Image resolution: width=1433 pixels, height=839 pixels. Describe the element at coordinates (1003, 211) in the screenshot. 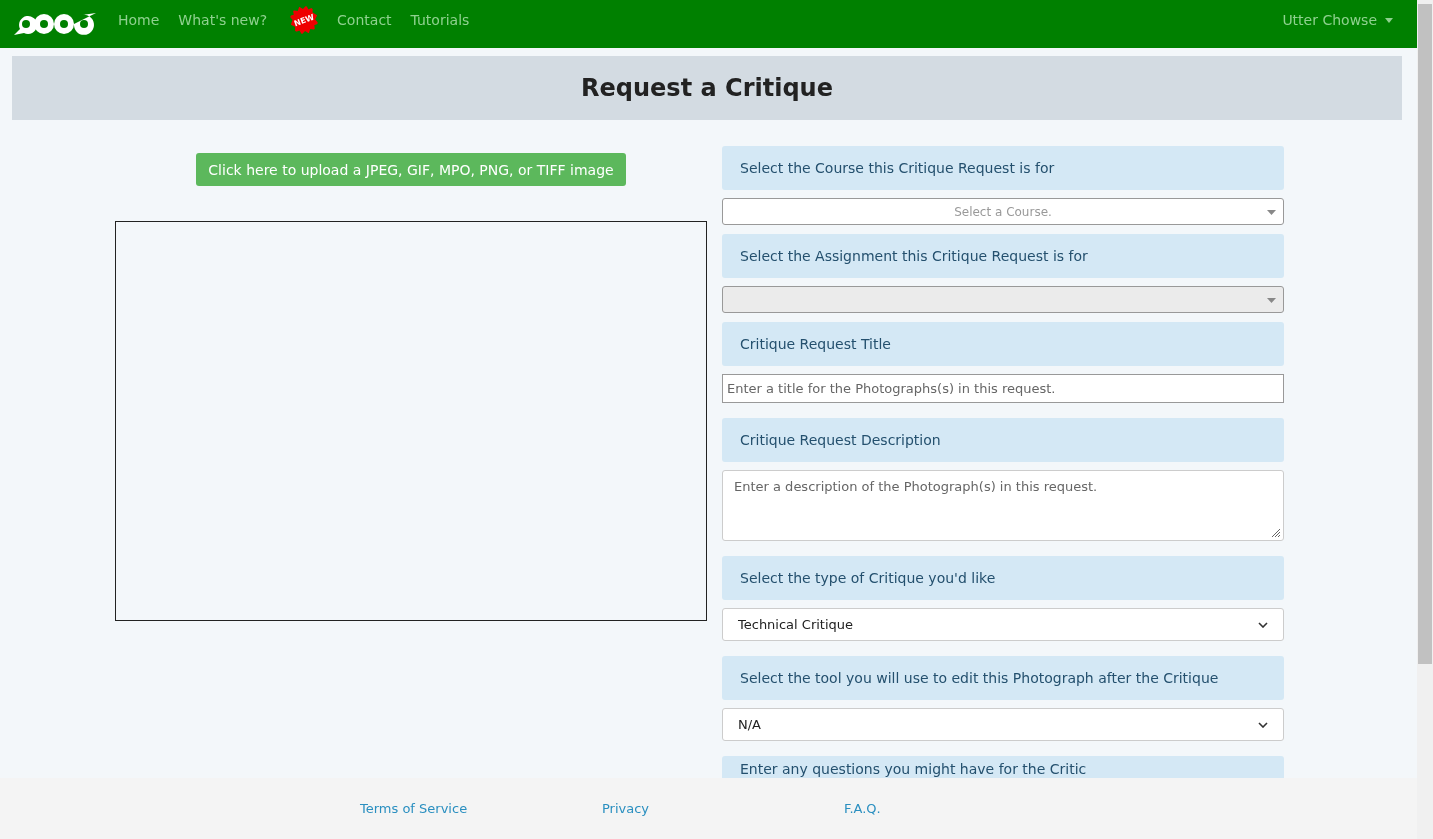

I see `course-select: Select a Course.` at that location.